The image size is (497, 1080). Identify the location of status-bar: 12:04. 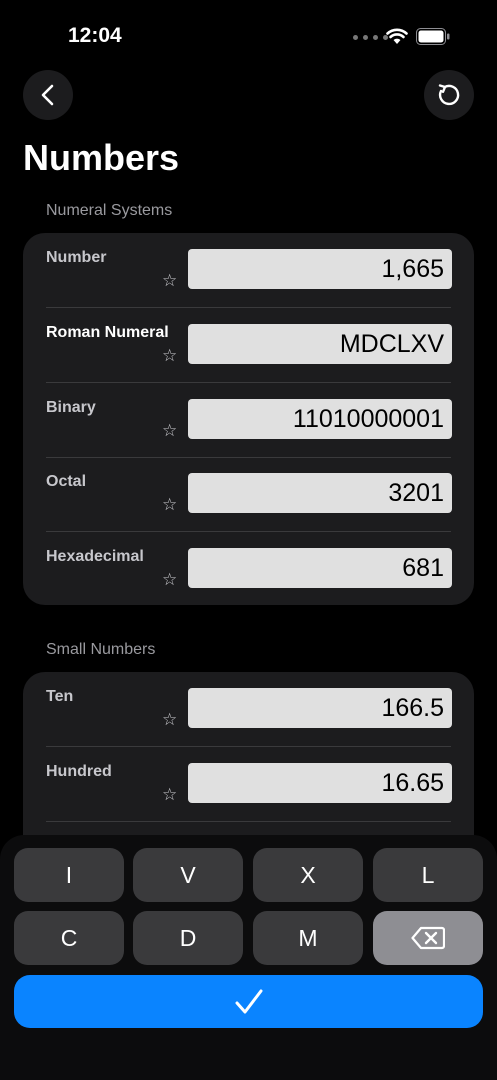
(248, 35).